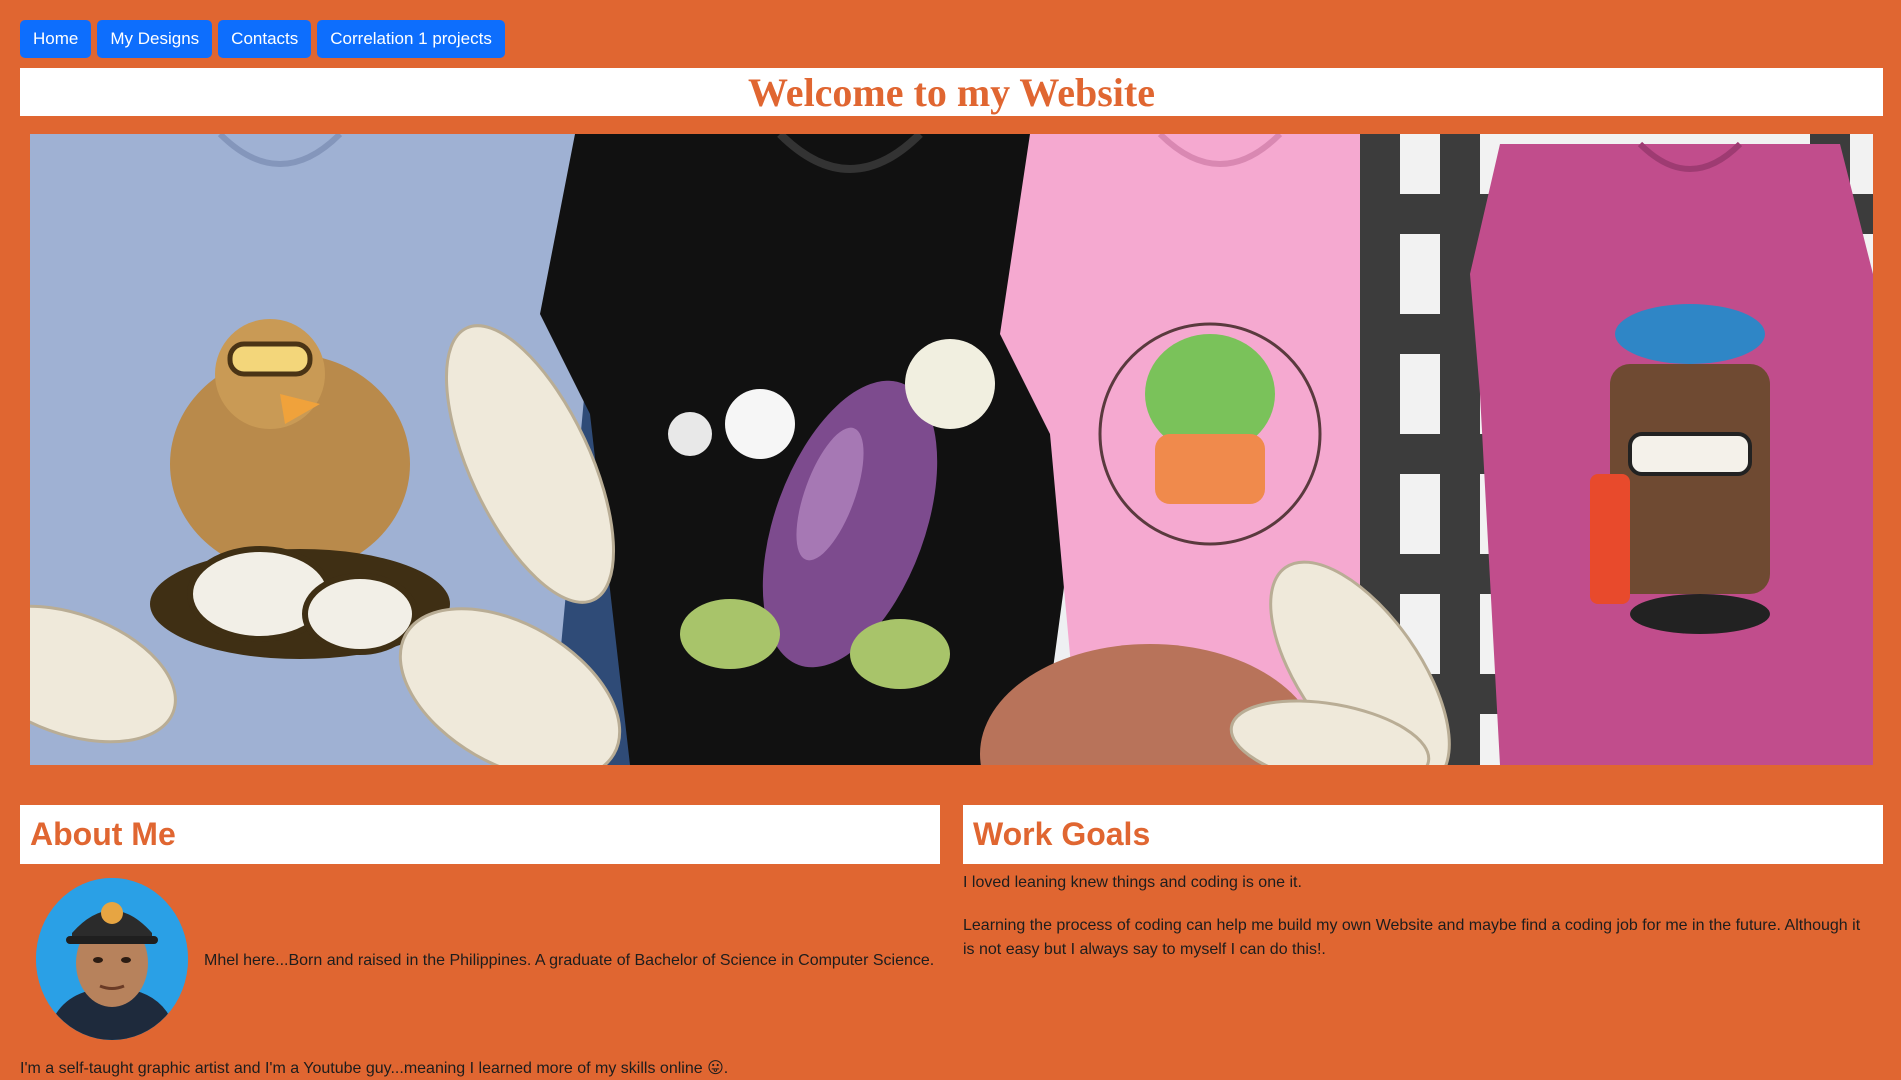  Describe the element at coordinates (112, 959) in the screenshot. I see `profile-avatar` at that location.